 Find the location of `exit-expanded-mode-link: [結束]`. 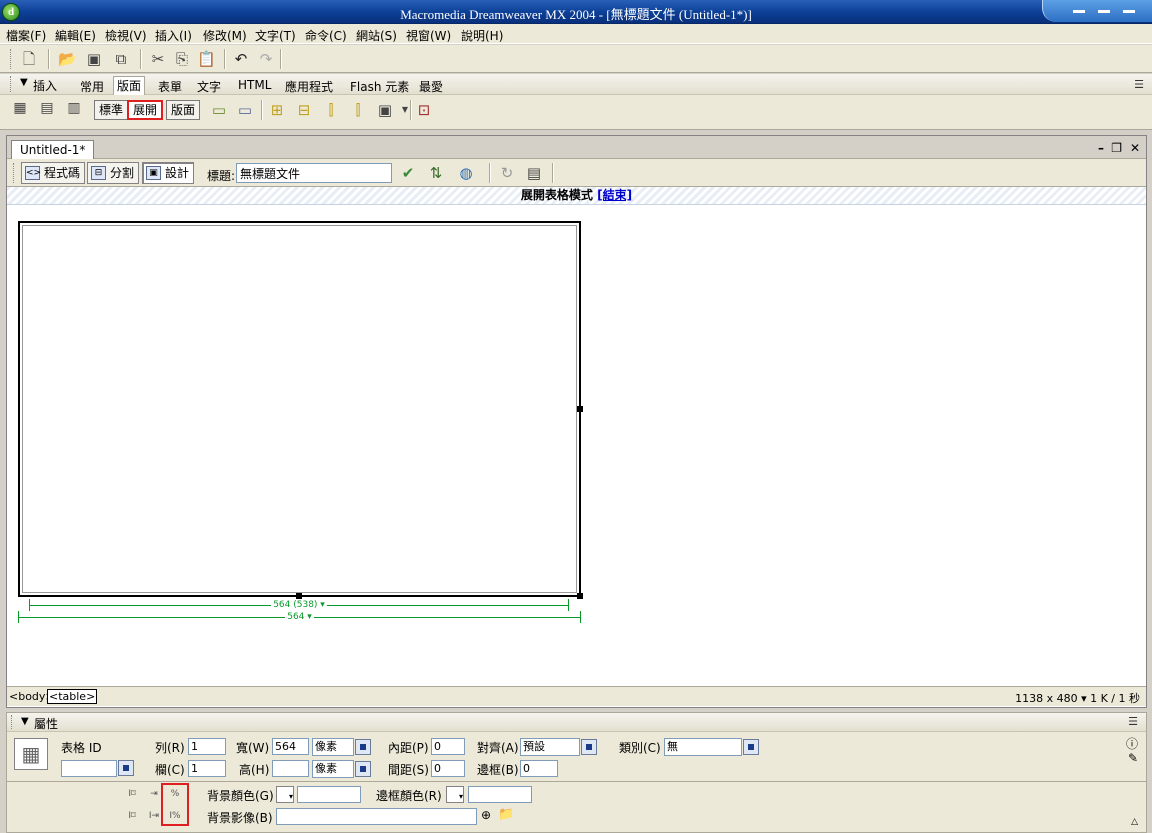

exit-expanded-mode-link: [結束] is located at coordinates (614, 195).